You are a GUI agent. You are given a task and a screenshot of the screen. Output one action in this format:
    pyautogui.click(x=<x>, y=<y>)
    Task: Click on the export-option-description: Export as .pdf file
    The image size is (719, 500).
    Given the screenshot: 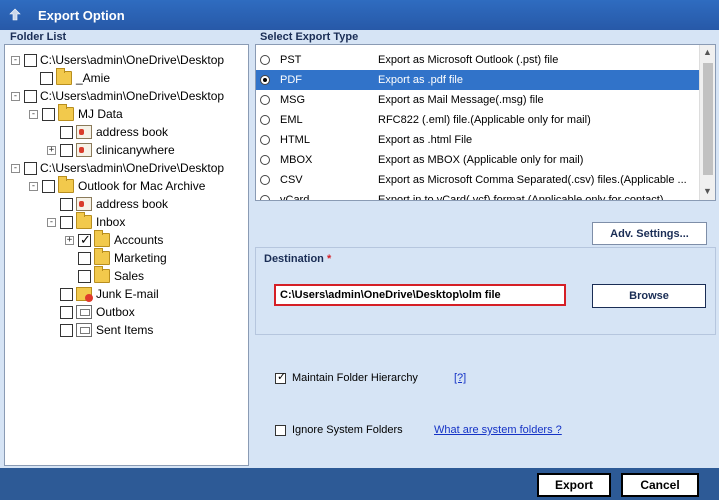 What is the action you would take?
    pyautogui.click(x=420, y=80)
    